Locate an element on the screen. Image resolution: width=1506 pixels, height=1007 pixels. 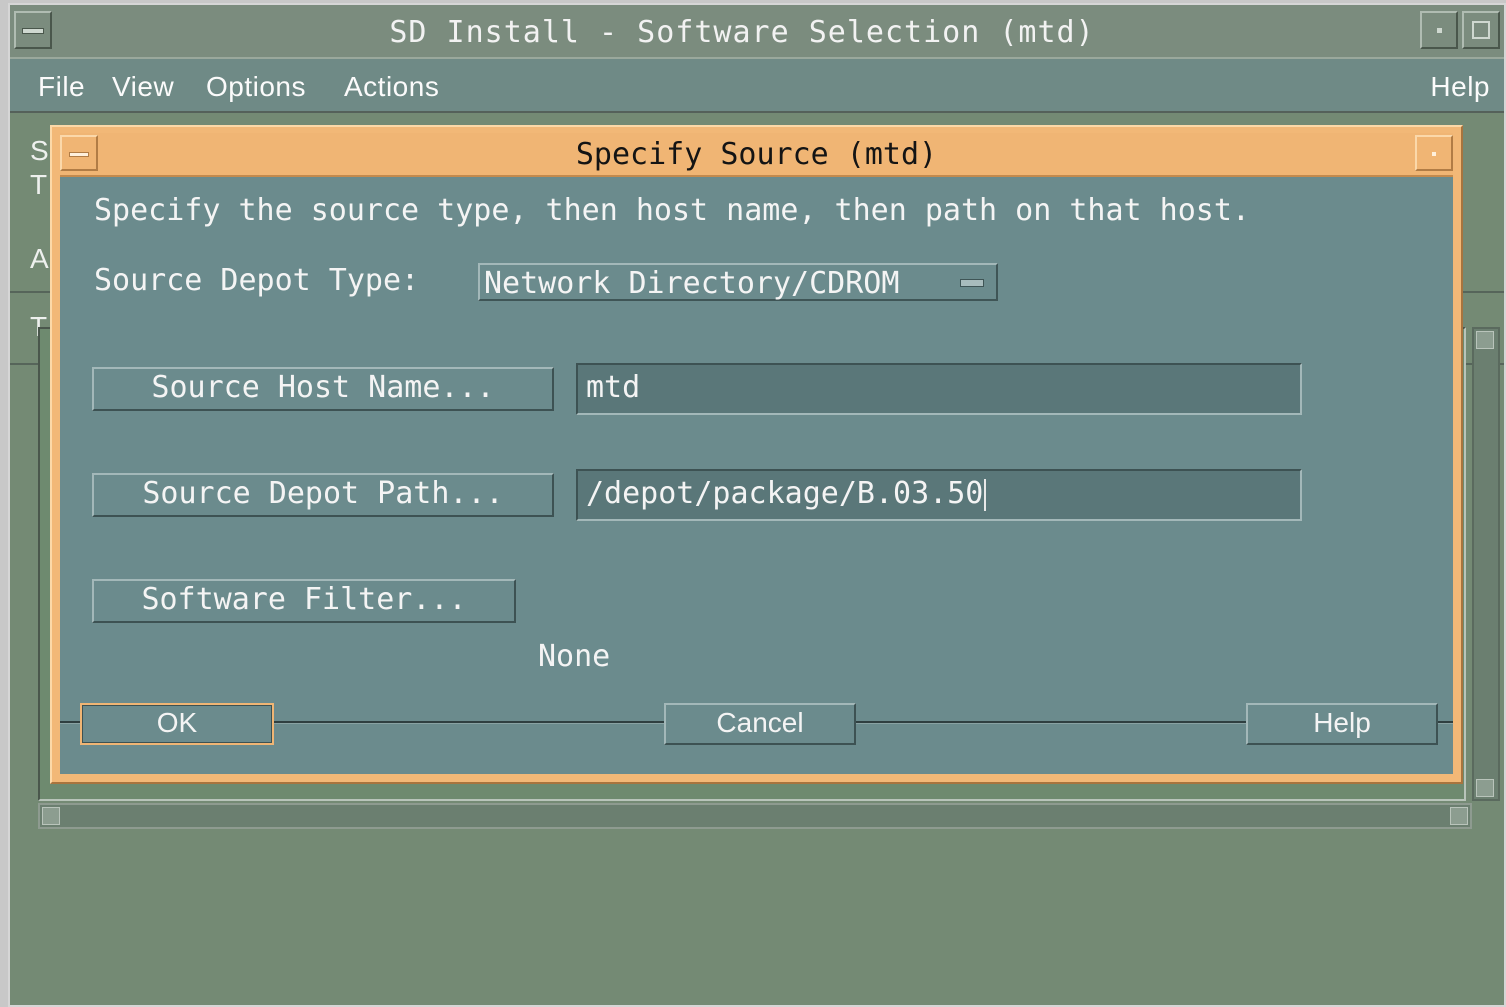
dialog-title: Specify Source (mtd) is located at coordinates (756, 154).